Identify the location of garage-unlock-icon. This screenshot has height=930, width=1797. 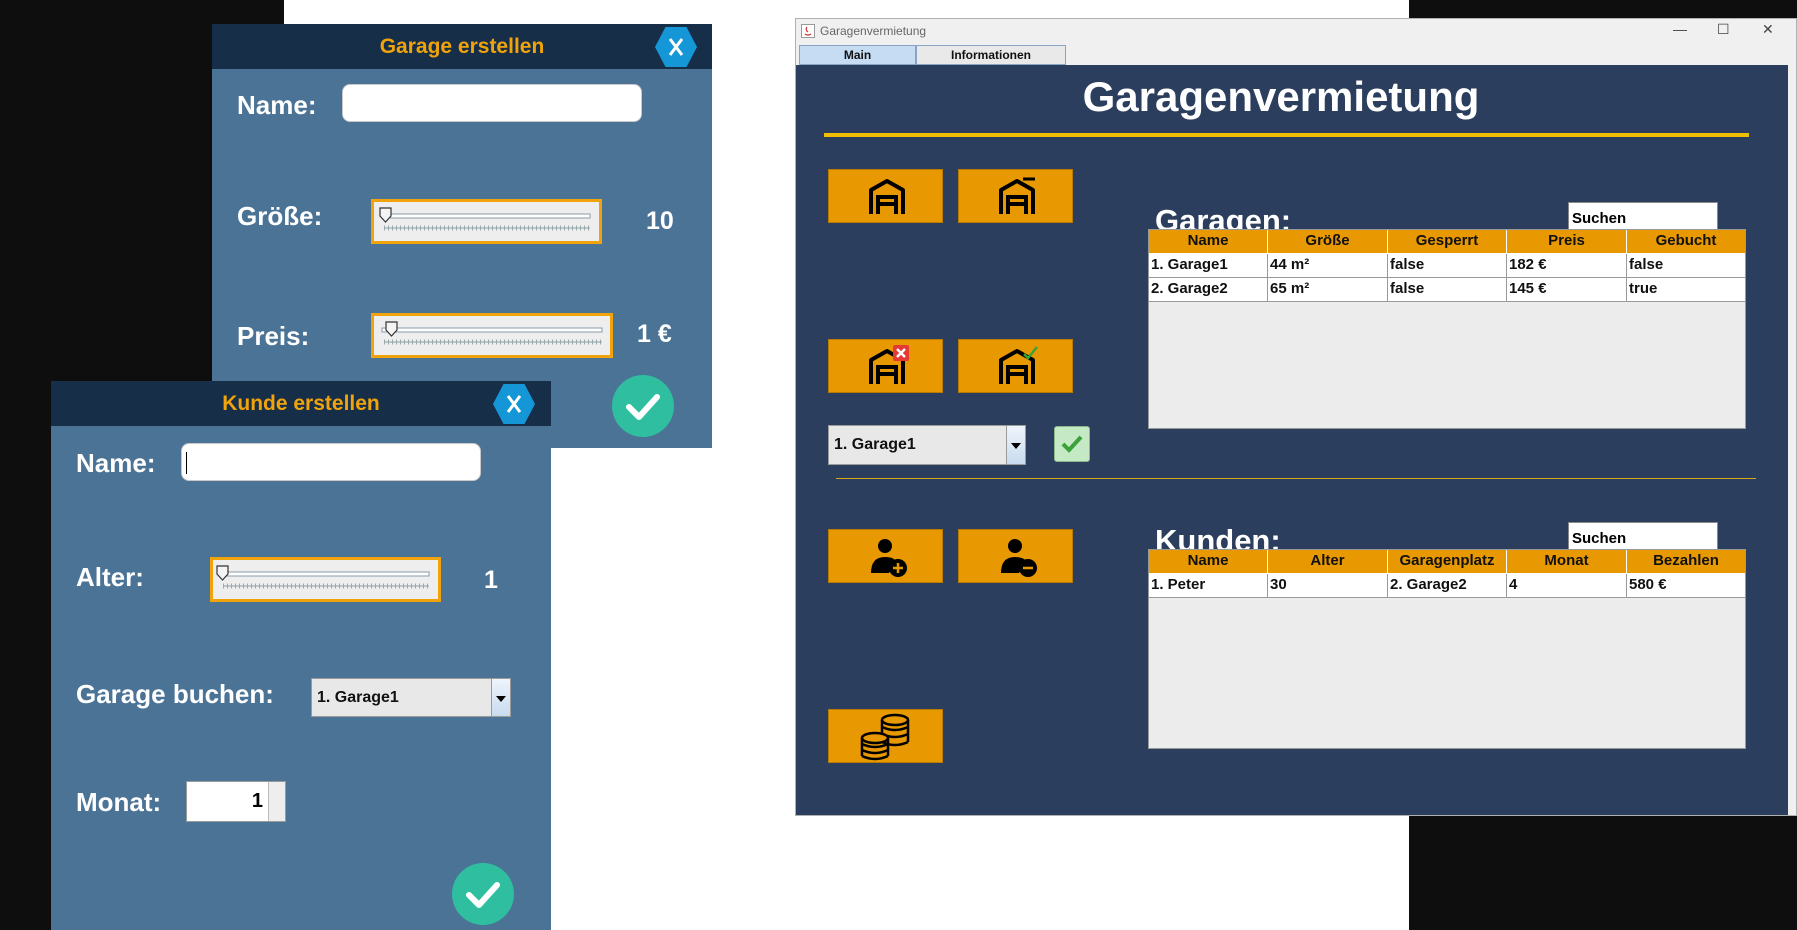
(1018, 365).